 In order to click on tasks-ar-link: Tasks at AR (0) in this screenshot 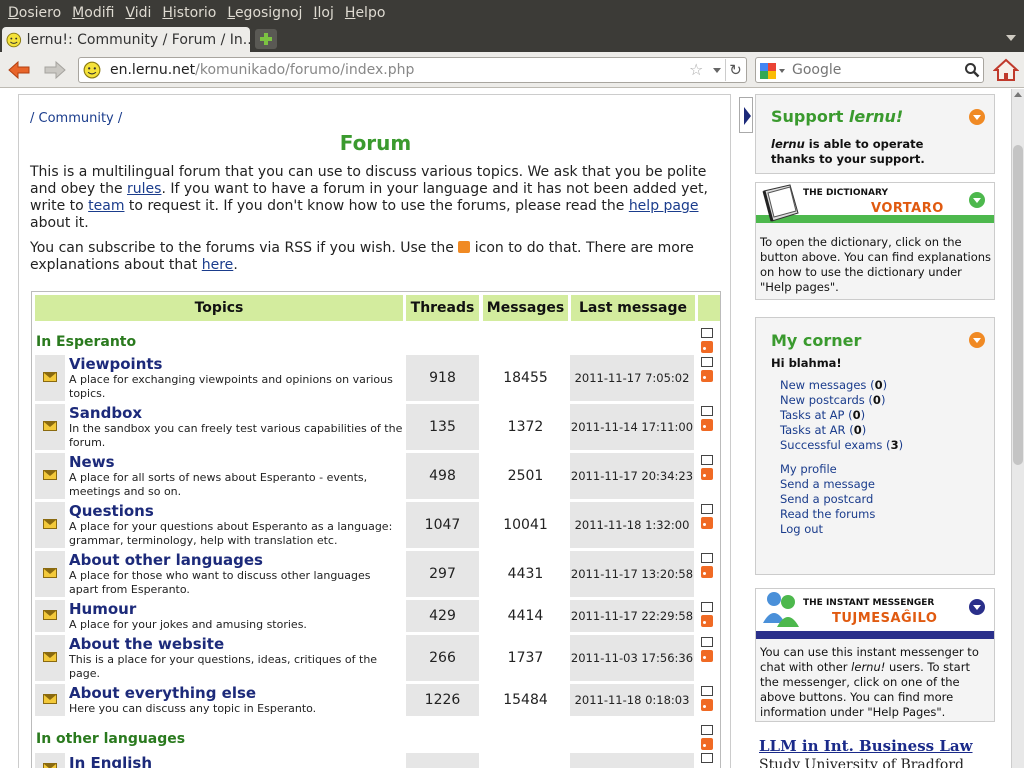, I will do `click(841, 430)`.